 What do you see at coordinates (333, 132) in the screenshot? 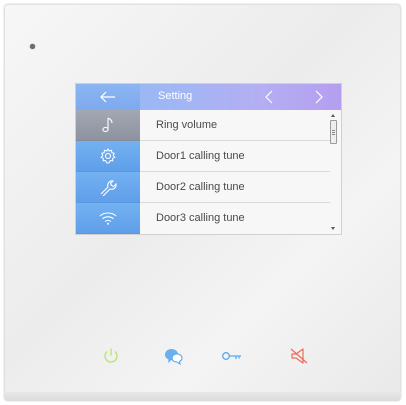
I see `scrollbar-thumb` at bounding box center [333, 132].